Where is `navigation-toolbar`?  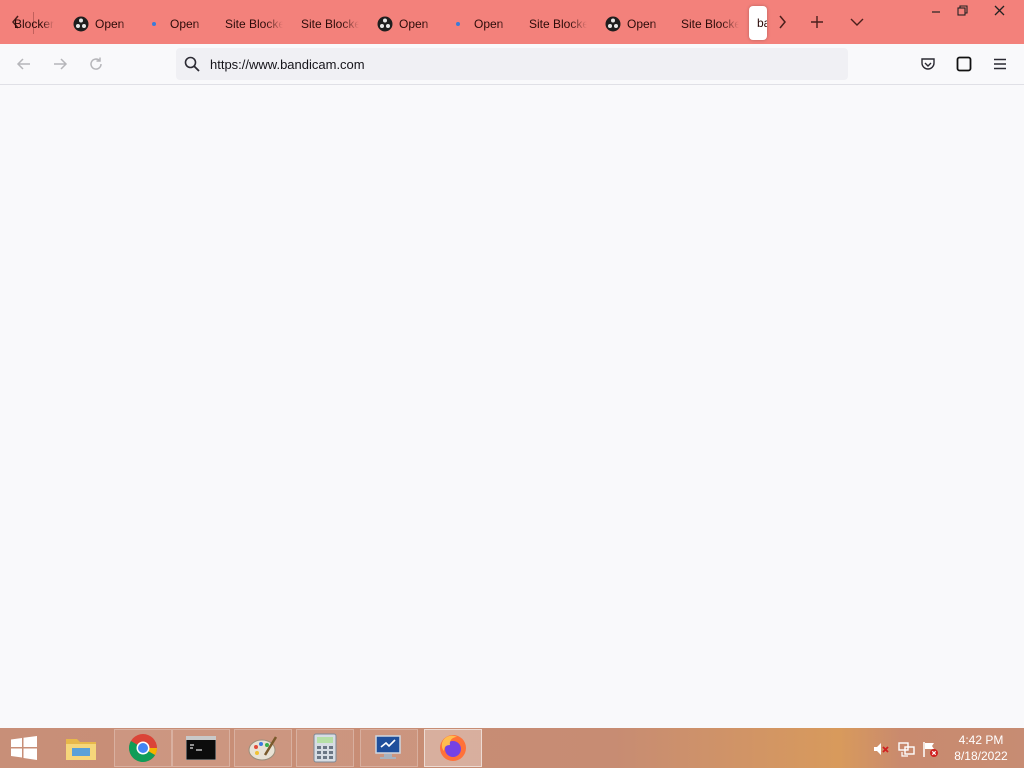
navigation-toolbar is located at coordinates (512, 64).